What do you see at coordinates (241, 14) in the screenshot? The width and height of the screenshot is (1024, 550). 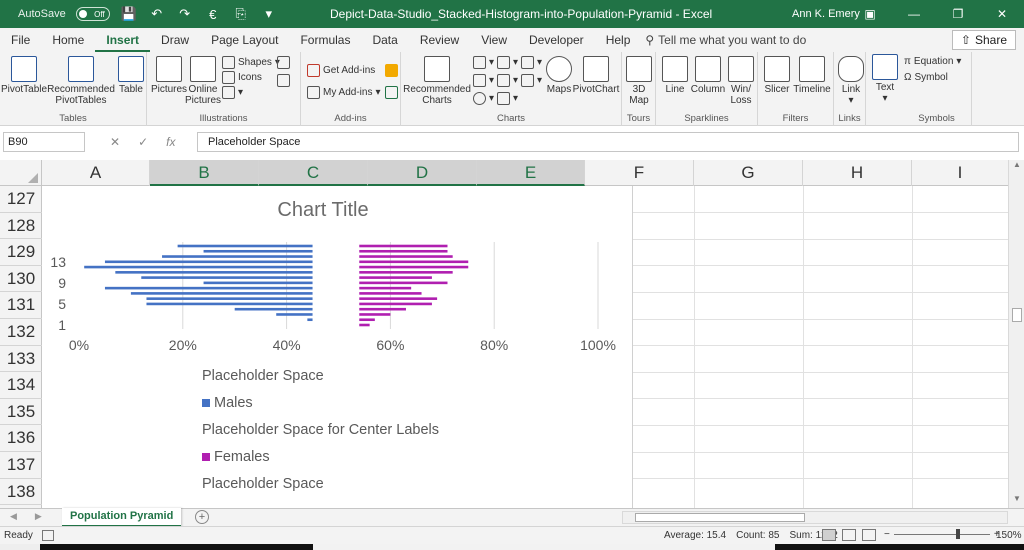 I see `clipboard-icon: ⎘` at bounding box center [241, 14].